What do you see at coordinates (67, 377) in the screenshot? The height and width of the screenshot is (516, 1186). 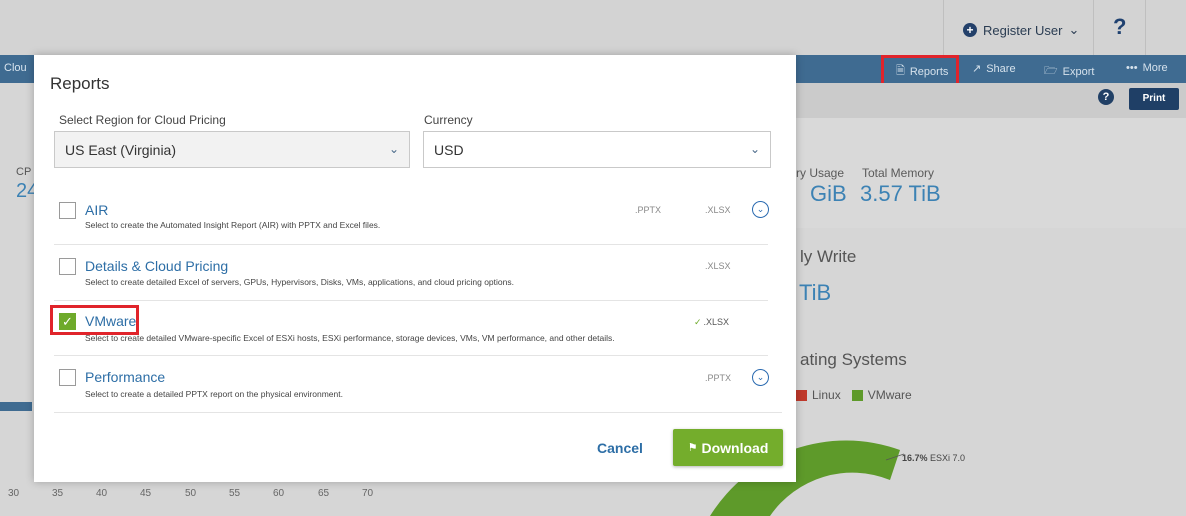 I see `performance-checkbox` at bounding box center [67, 377].